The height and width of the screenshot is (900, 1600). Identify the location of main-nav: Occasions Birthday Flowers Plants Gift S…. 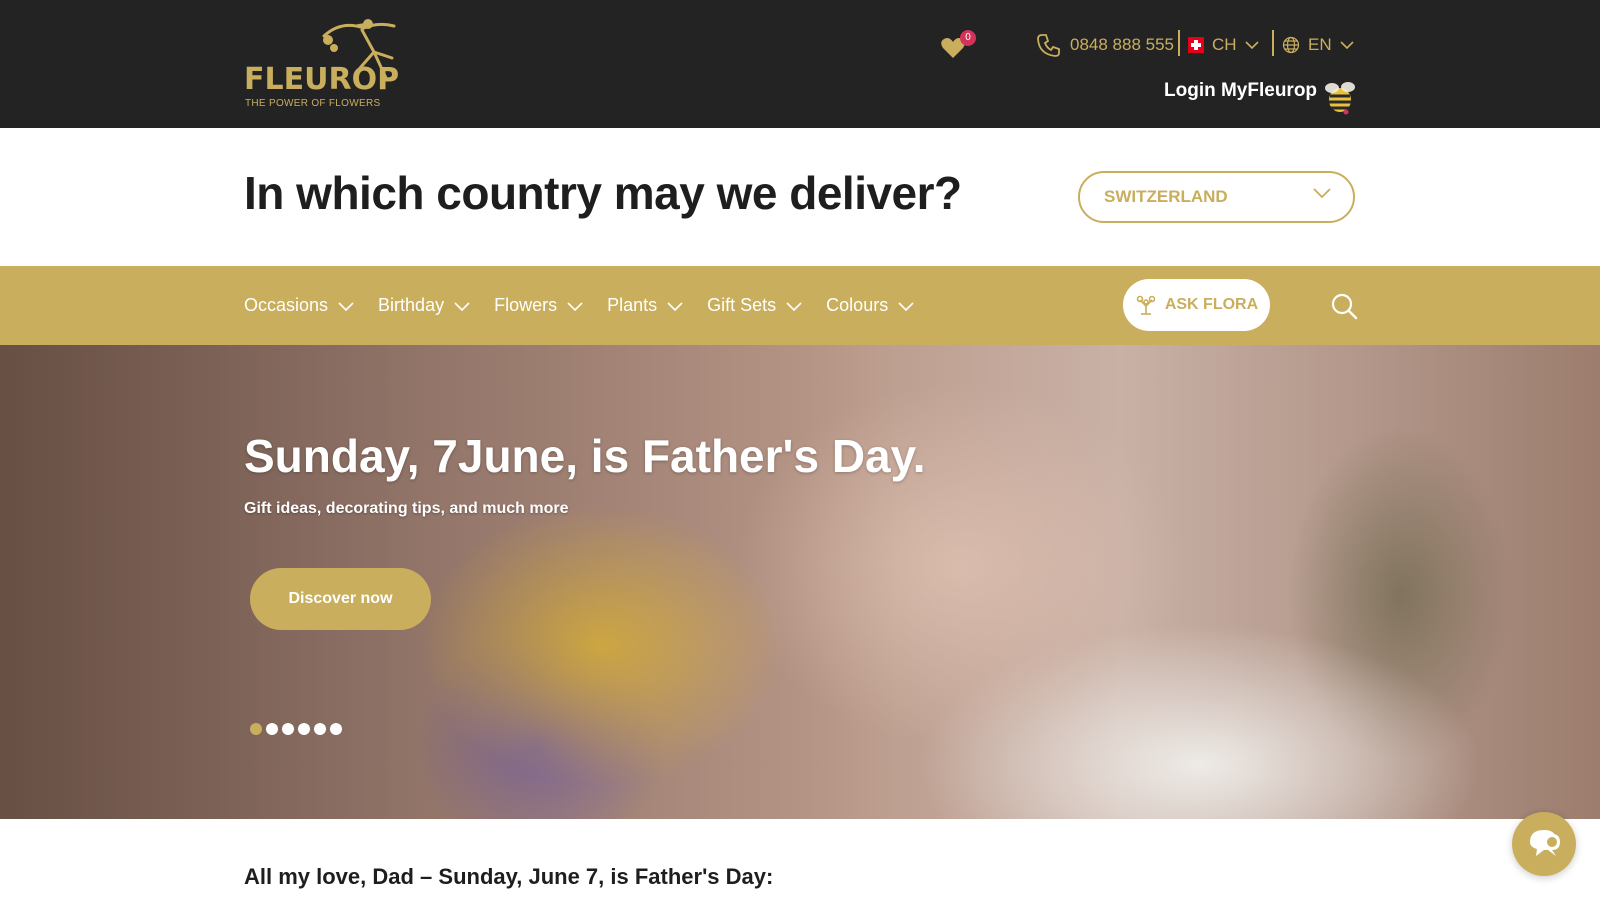
(800, 305).